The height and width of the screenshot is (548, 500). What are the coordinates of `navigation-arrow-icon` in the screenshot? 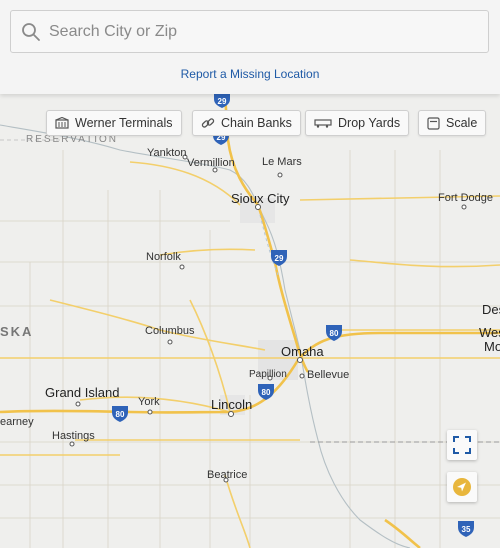 It's located at (462, 487).